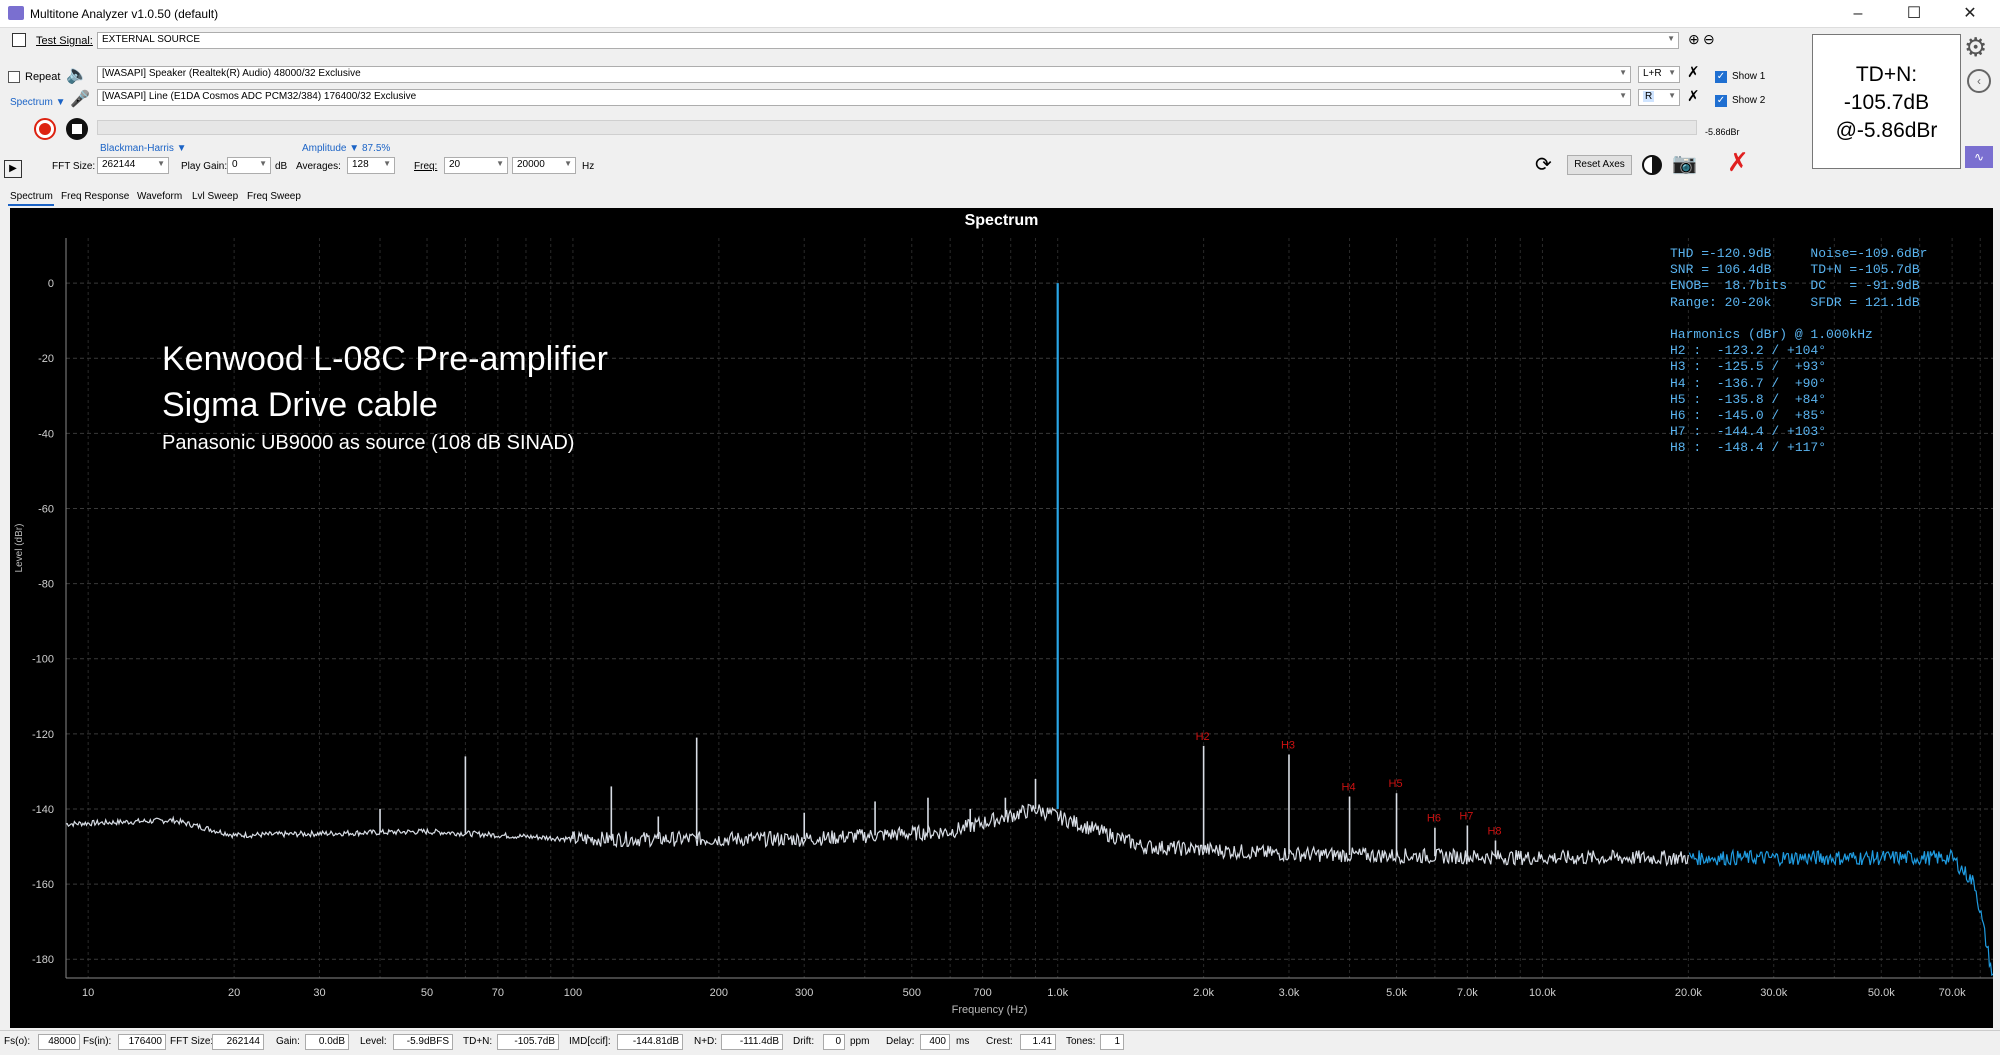 The height and width of the screenshot is (1055, 2000). I want to click on test-signal-icon, so click(19, 40).